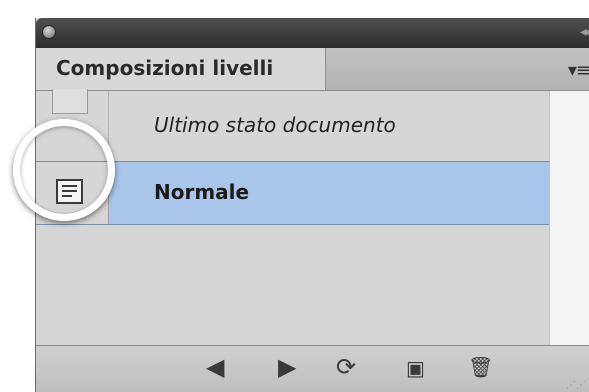 The width and height of the screenshot is (589, 392). Describe the element at coordinates (415, 368) in the screenshot. I see `new-comp-icon: ▣` at that location.